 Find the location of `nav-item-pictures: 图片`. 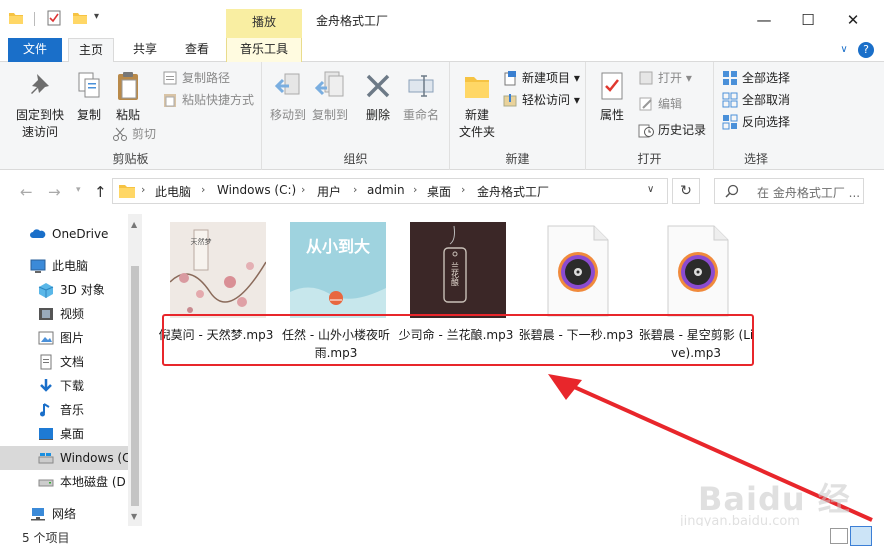

nav-item-pictures: 图片 is located at coordinates (64, 338).